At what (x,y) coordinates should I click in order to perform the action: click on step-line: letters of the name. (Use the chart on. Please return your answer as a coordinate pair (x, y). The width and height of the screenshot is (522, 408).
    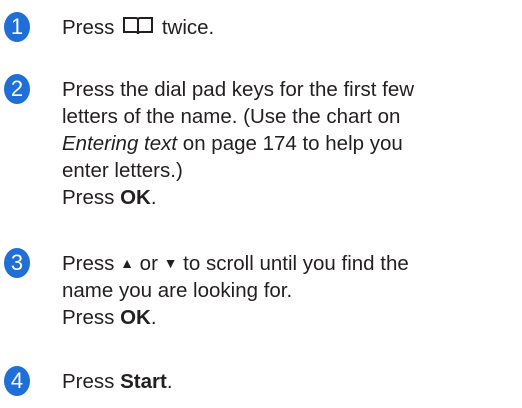
    Looking at the image, I should click on (231, 116).